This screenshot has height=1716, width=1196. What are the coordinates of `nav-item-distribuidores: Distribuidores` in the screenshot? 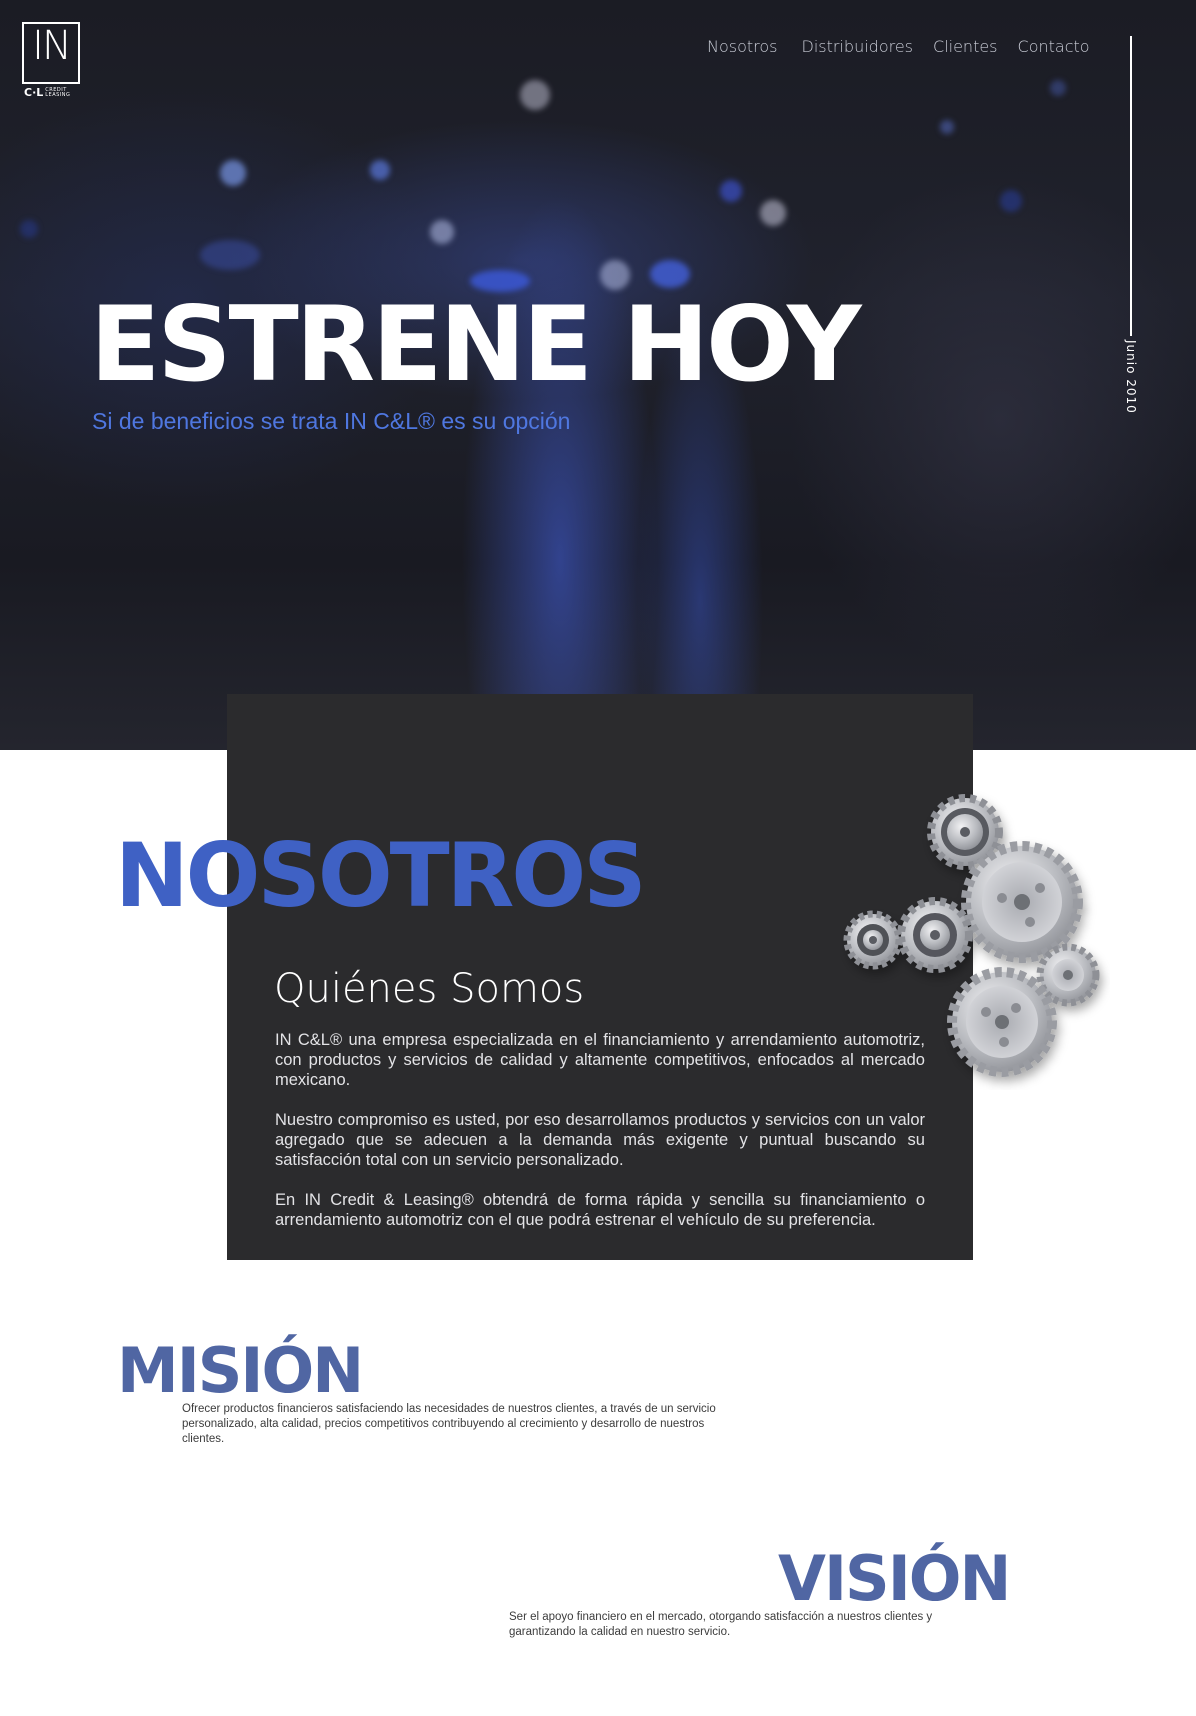 It's located at (858, 46).